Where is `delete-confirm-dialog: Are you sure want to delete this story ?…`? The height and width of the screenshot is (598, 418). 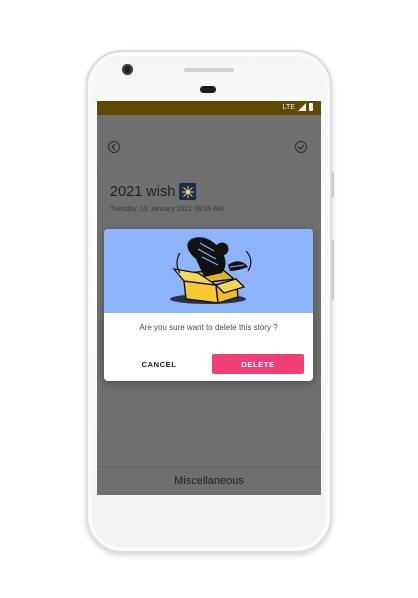 delete-confirm-dialog: Are you sure want to delete this story ?… is located at coordinates (208, 305).